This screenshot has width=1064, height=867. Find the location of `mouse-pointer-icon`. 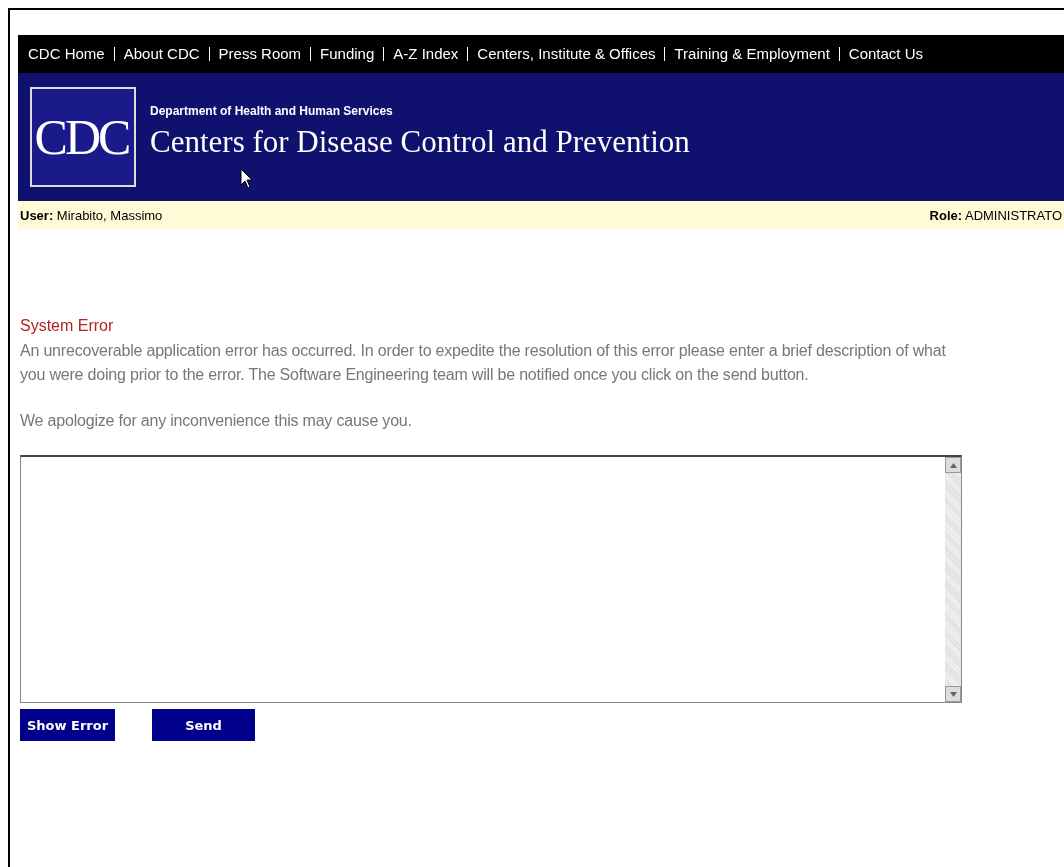

mouse-pointer-icon is located at coordinates (247, 179).